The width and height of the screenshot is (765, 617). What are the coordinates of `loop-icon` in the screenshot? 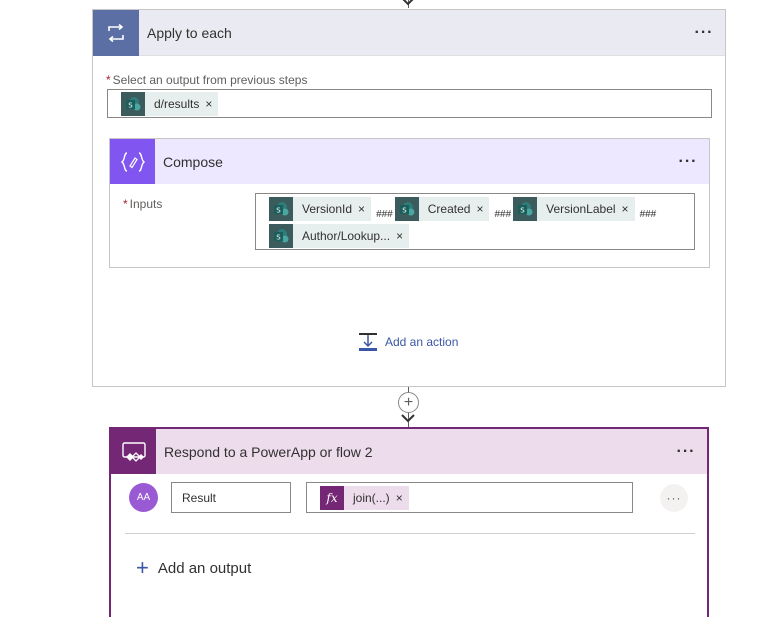 It's located at (116, 32).